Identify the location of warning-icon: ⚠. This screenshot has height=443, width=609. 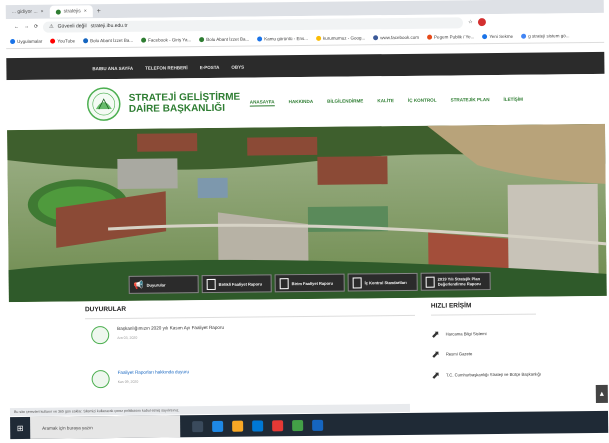
(51, 26).